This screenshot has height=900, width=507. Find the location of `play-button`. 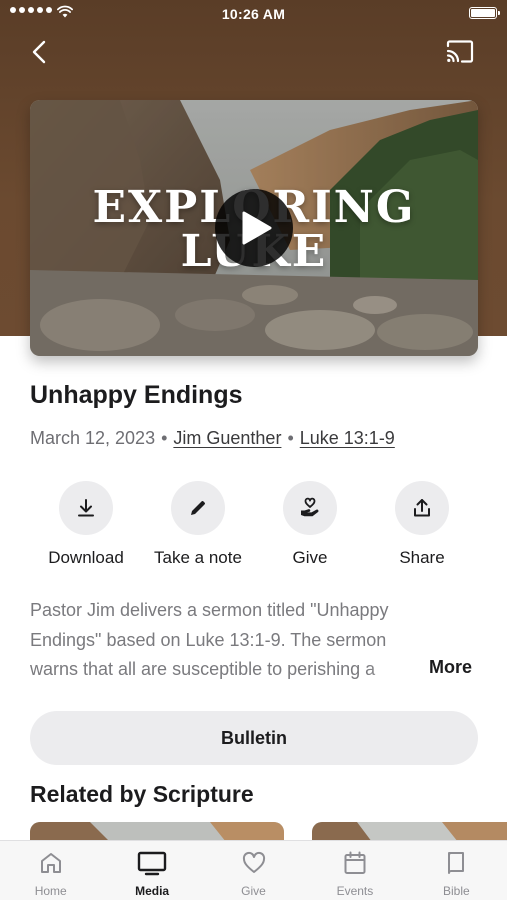

play-button is located at coordinates (254, 228).